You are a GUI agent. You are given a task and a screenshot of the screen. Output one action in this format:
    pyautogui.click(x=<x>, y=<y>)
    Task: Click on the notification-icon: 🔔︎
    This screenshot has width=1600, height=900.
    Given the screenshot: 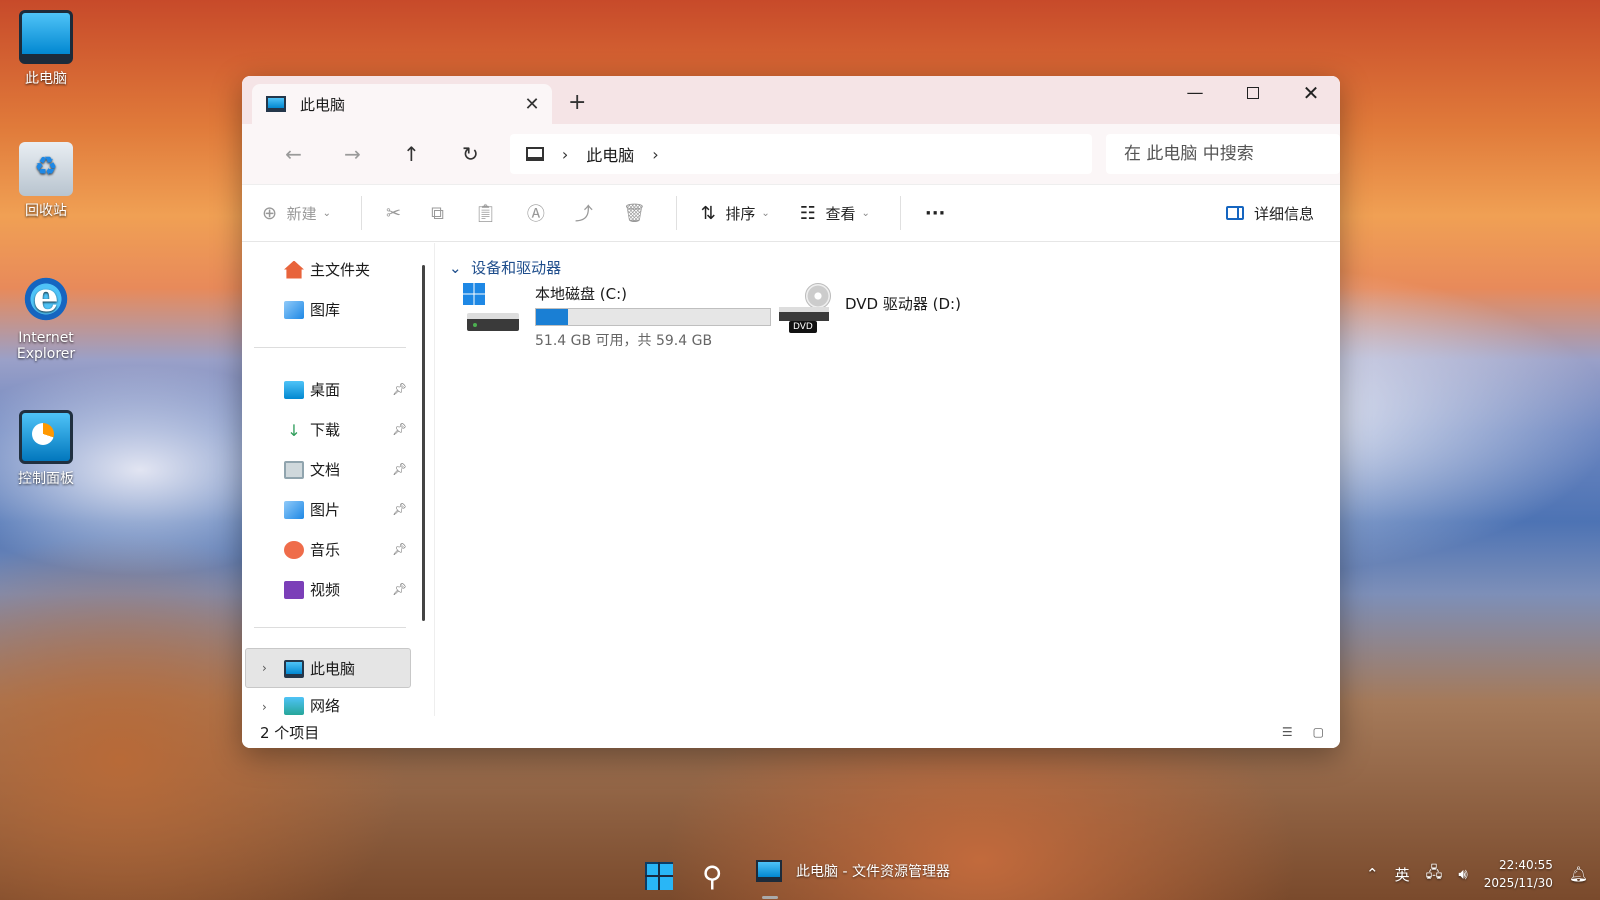 What is the action you would take?
    pyautogui.click(x=1578, y=874)
    